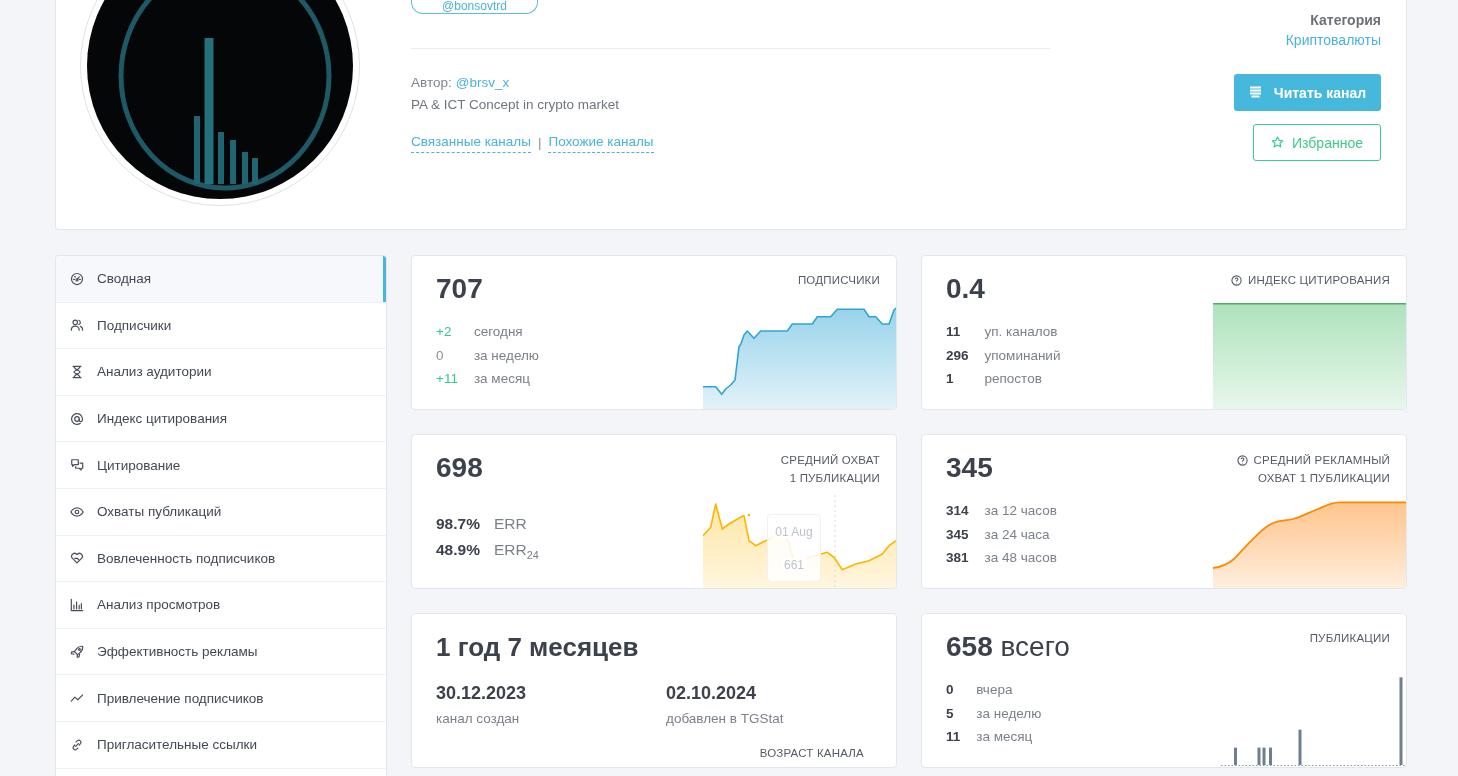 This screenshot has width=1458, height=776. What do you see at coordinates (1319, 280) in the screenshot?
I see `card-title: ИНДЕКС ЦИТИРОВАНИЯ` at bounding box center [1319, 280].